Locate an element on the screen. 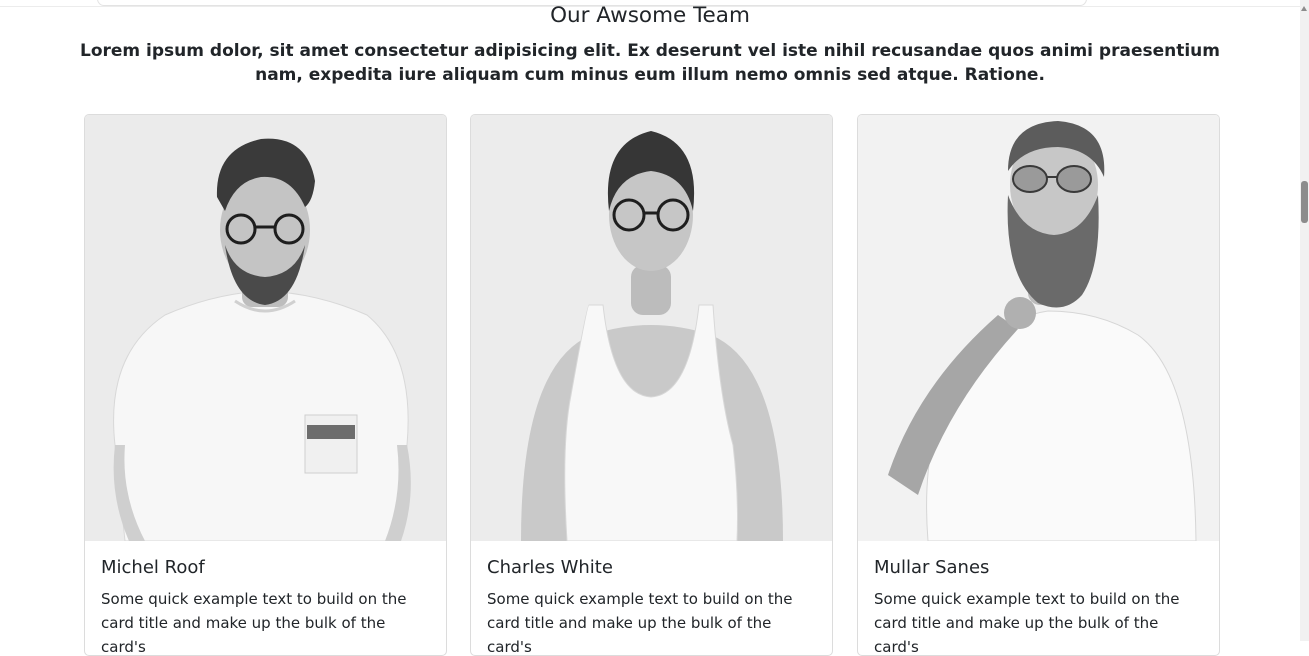  scrollbar-thumb is located at coordinates (1304, 202).